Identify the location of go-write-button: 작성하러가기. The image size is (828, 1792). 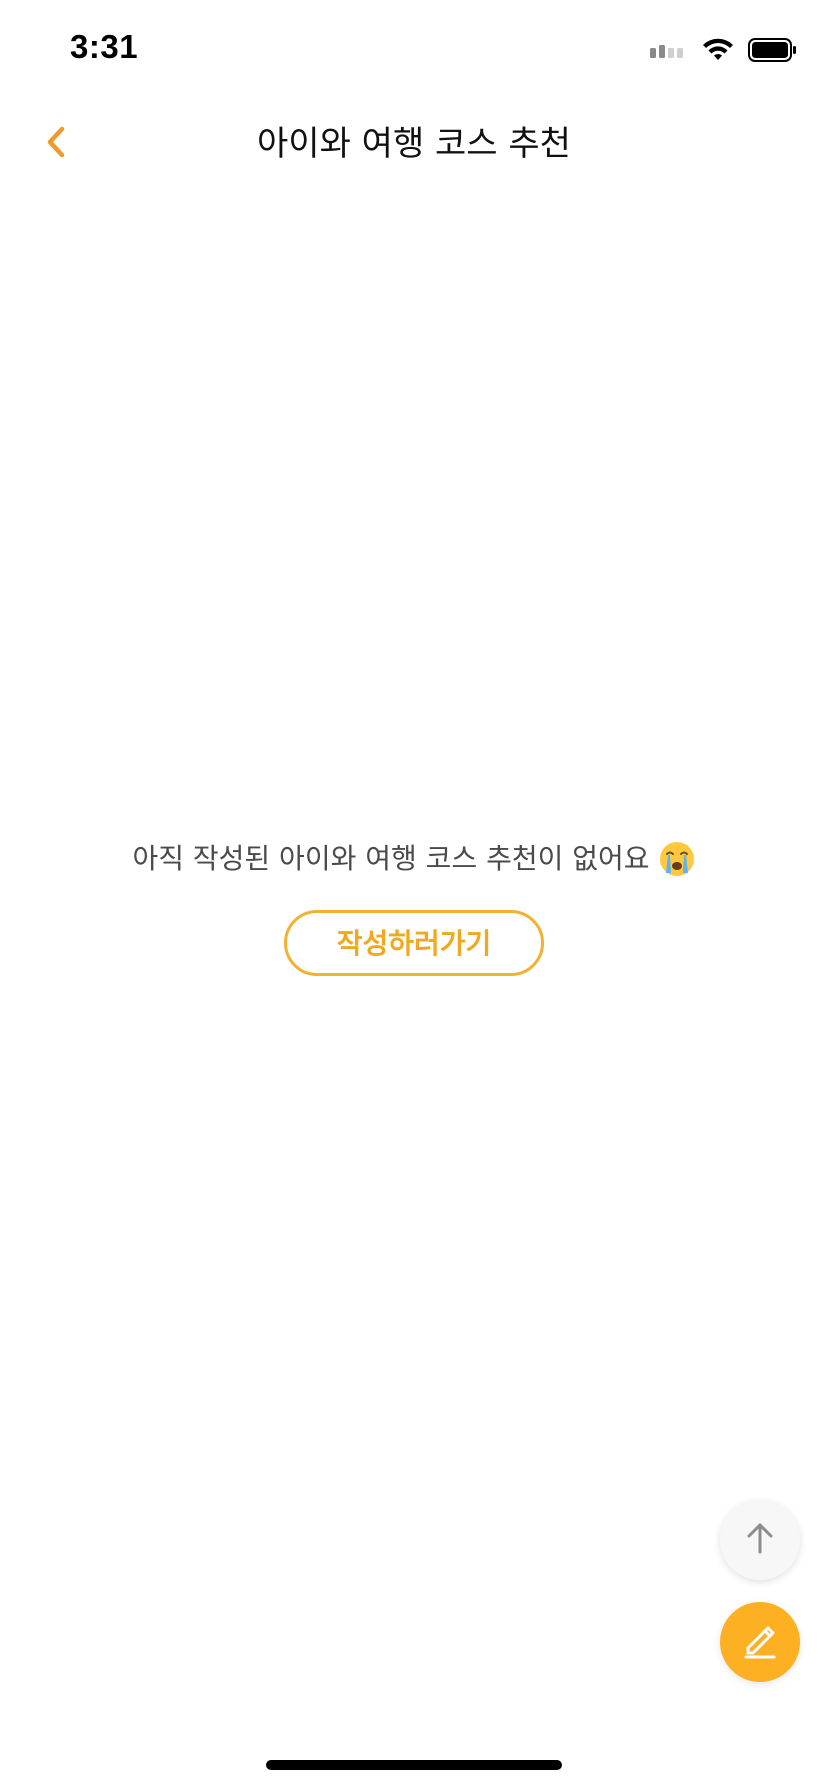
(414, 943).